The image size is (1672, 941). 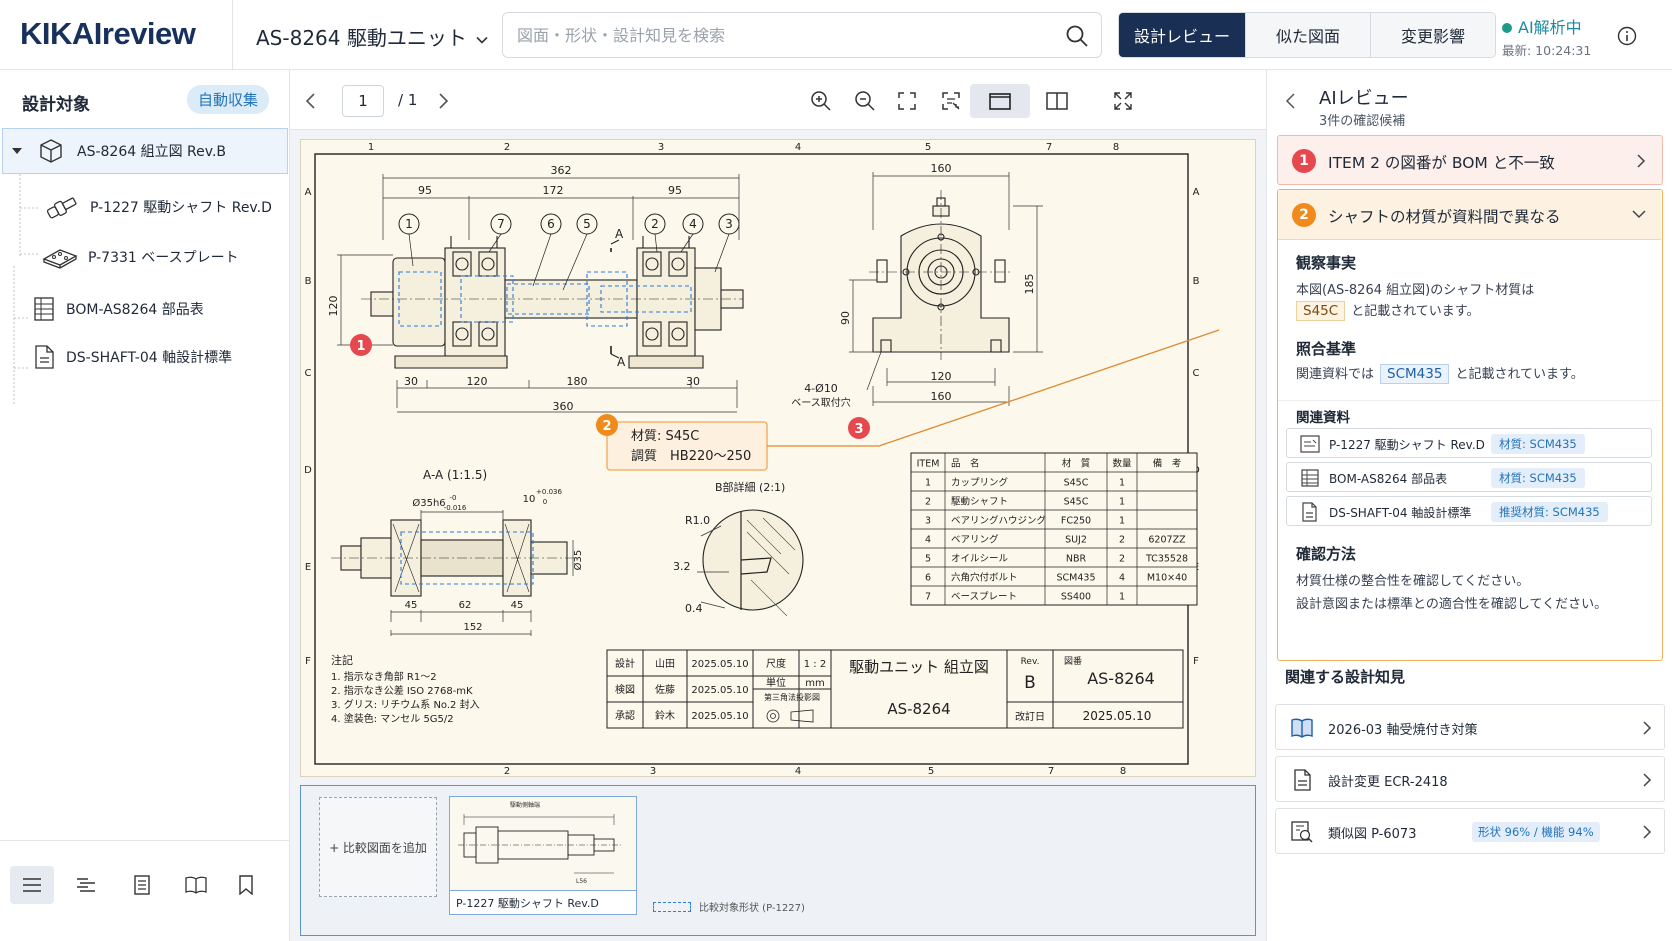 What do you see at coordinates (378, 847) in the screenshot?
I see `add-compare-button: + 比較図面を追加` at bounding box center [378, 847].